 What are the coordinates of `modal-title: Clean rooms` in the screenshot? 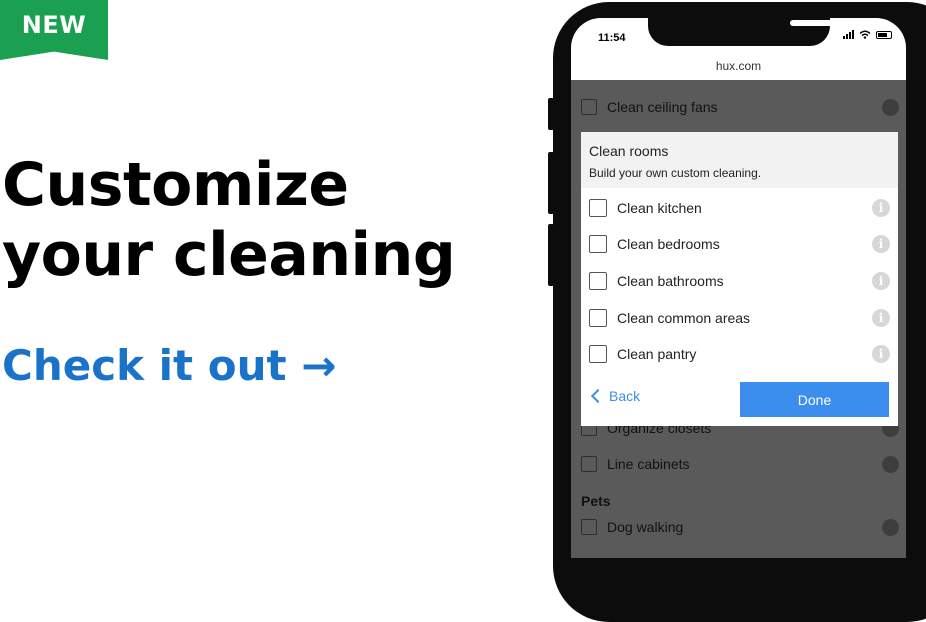 It's located at (629, 151).